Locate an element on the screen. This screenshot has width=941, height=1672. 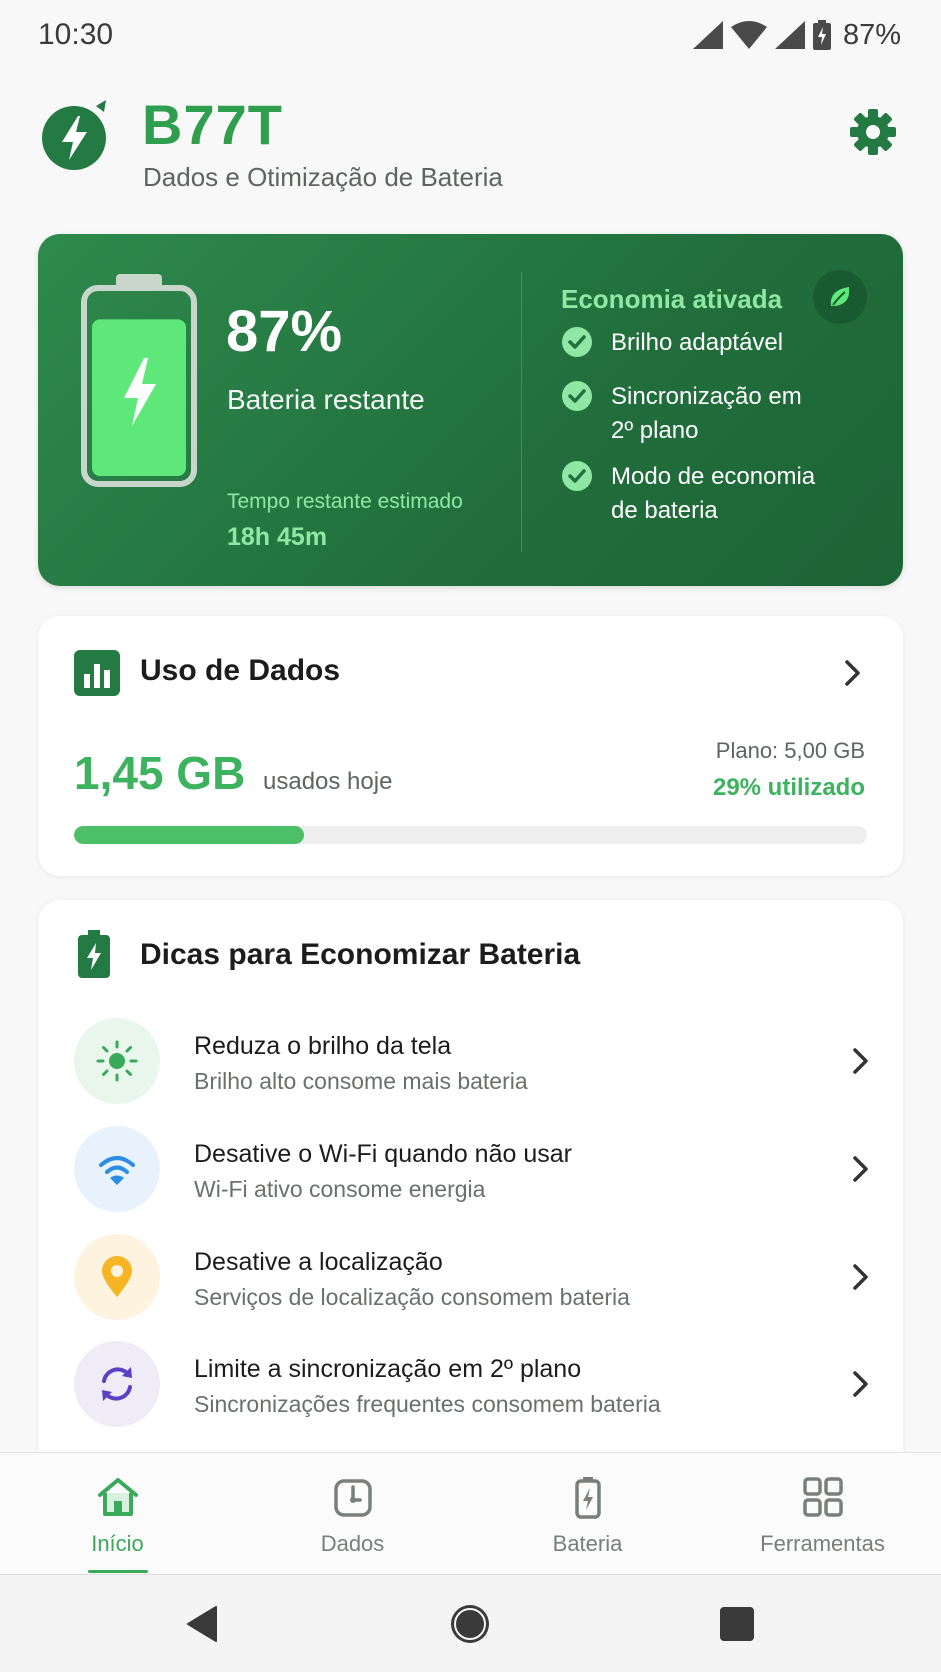
data-usage-progress-fill is located at coordinates (189, 835).